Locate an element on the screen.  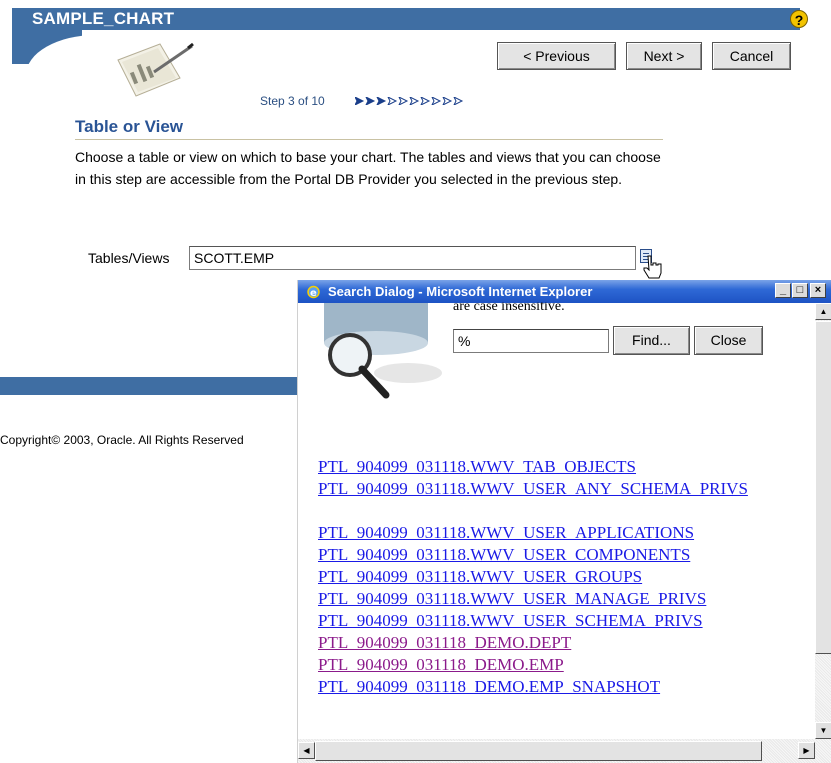
result-item: PTL_904099_031118.WWV_USER_SCHEMA_PRIVS is located at coordinates (533, 621).